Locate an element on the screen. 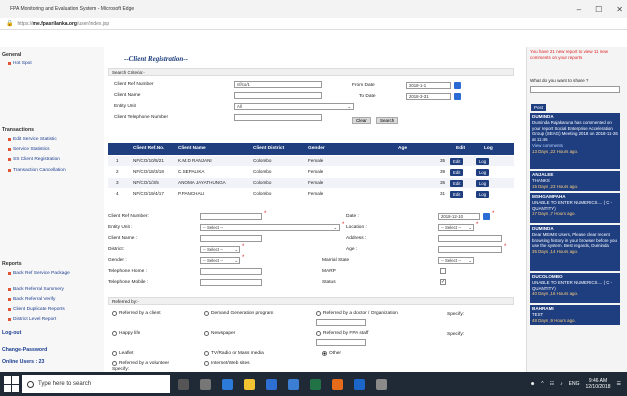  from-date-input is located at coordinates (428, 85).